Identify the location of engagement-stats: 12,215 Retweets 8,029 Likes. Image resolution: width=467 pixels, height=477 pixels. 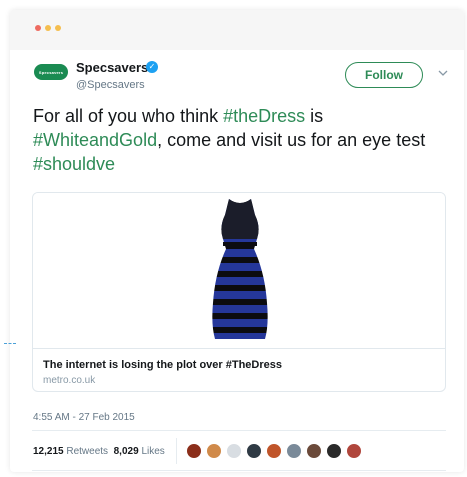
(99, 451).